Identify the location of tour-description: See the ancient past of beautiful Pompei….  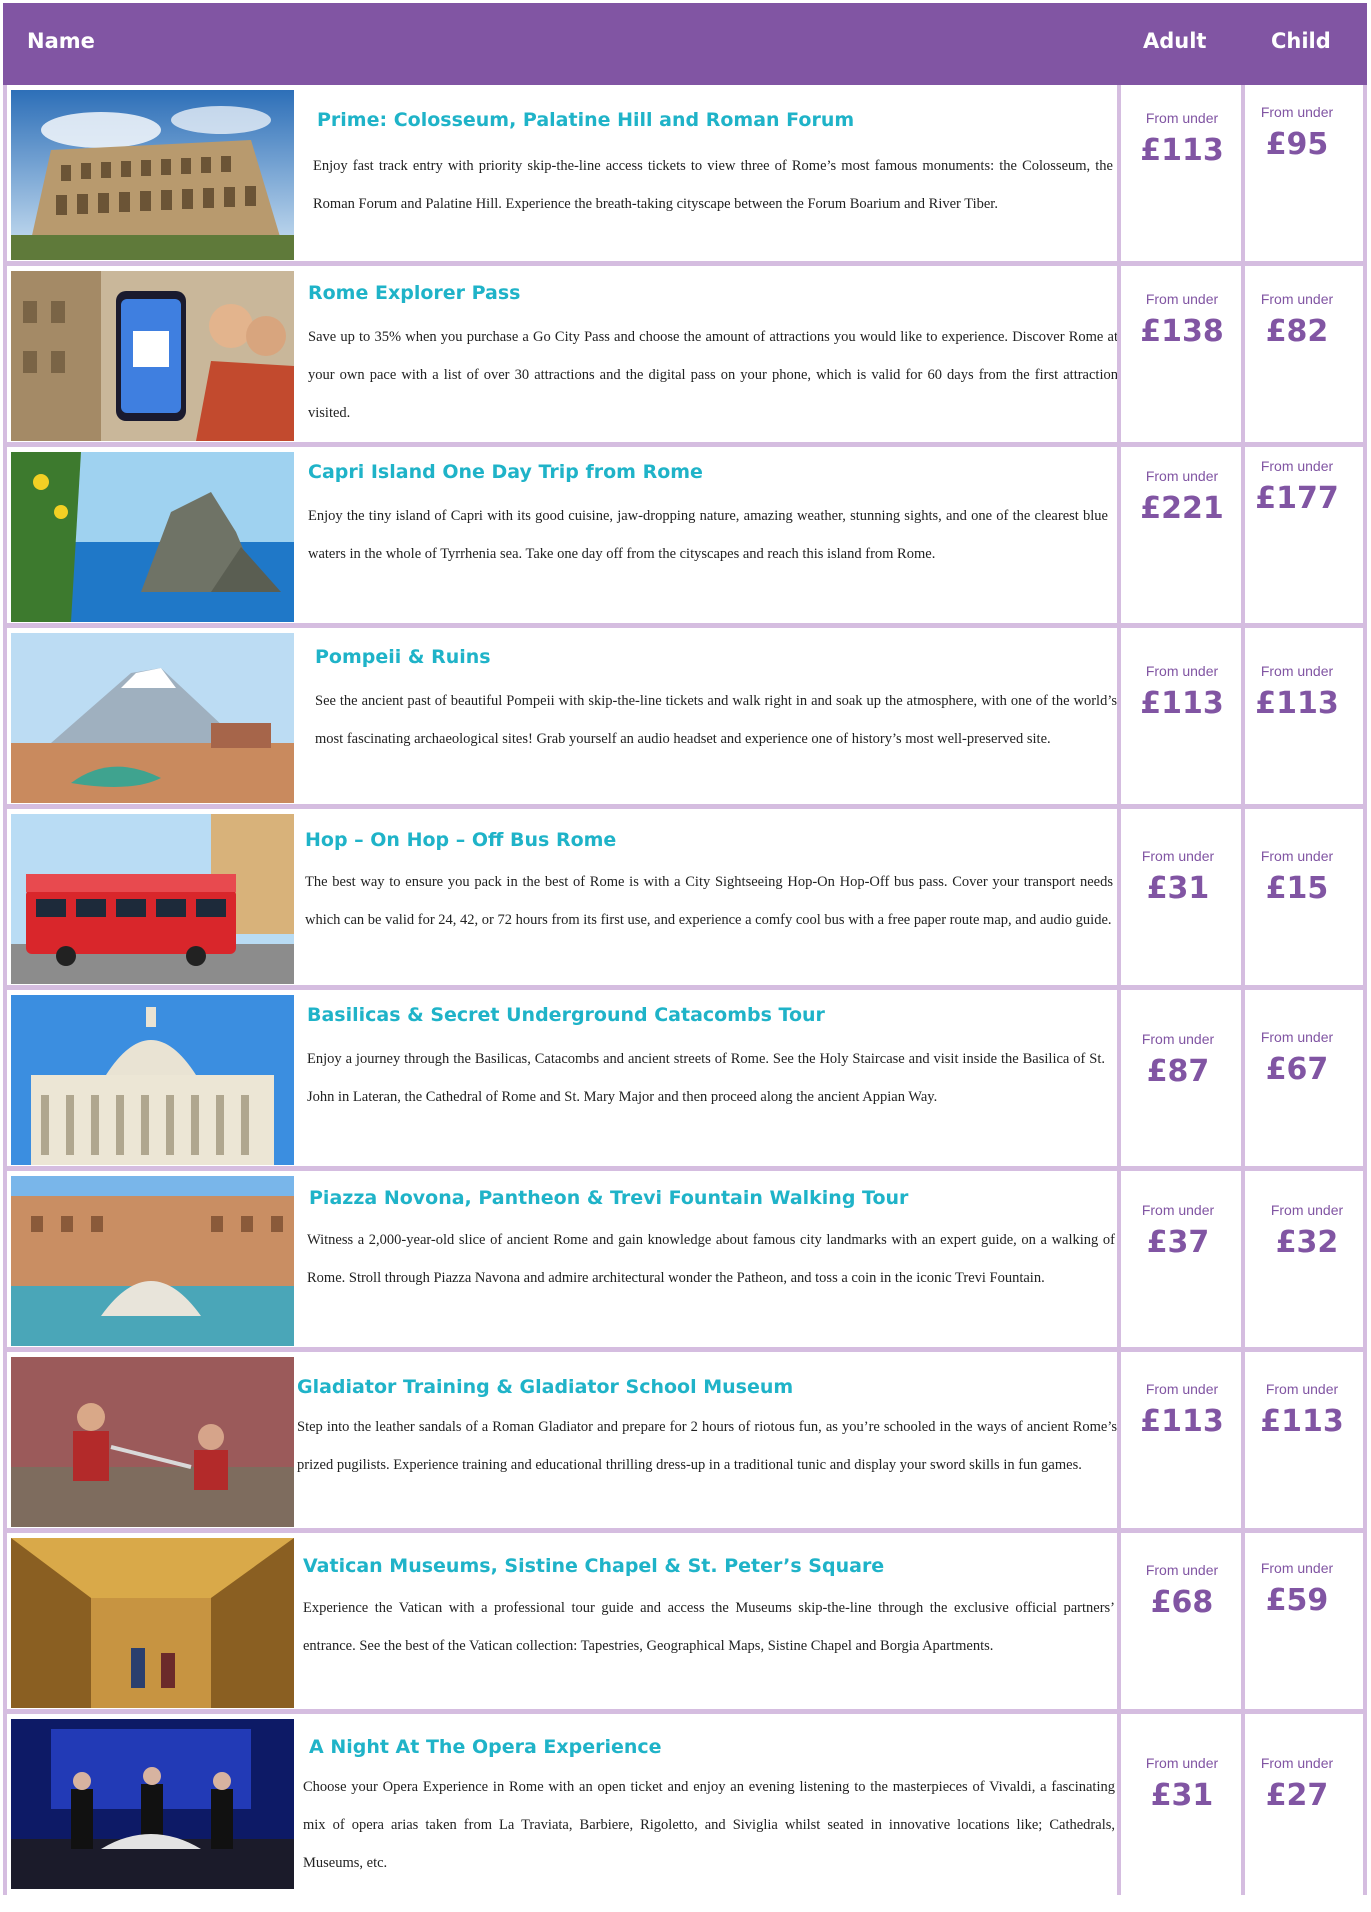
(716, 720).